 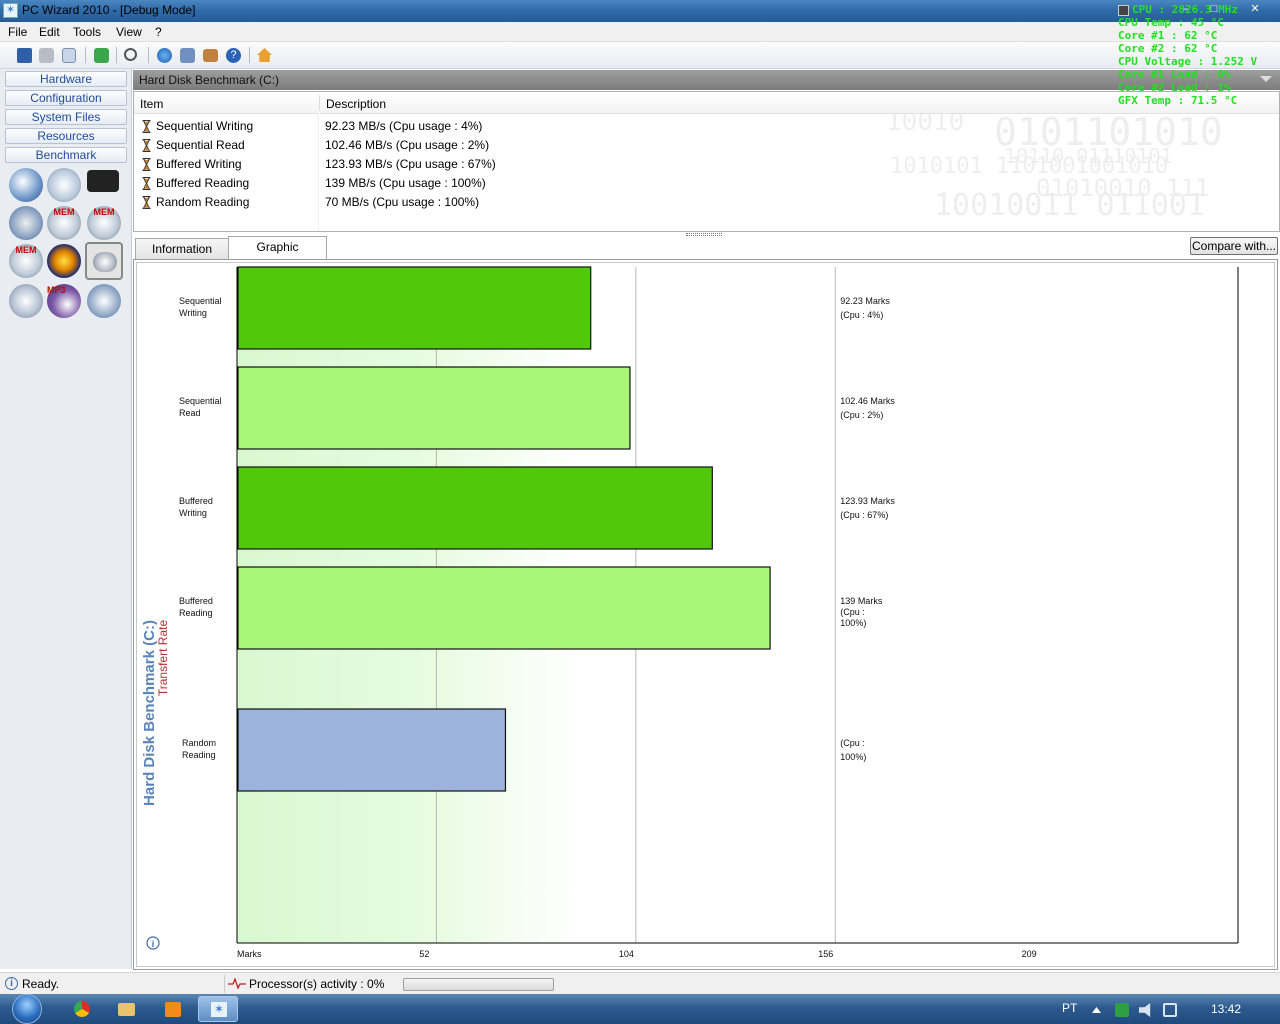 I want to click on osd-line: CPU Temp : 45 °C, so click(x=1198, y=22).